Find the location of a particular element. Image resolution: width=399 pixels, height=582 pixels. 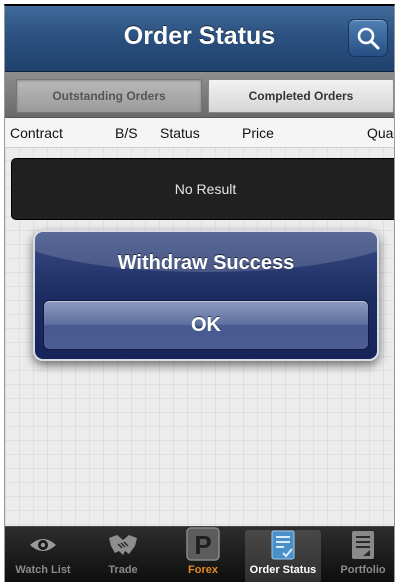

navigation-bar: Order Status is located at coordinates (199, 39).